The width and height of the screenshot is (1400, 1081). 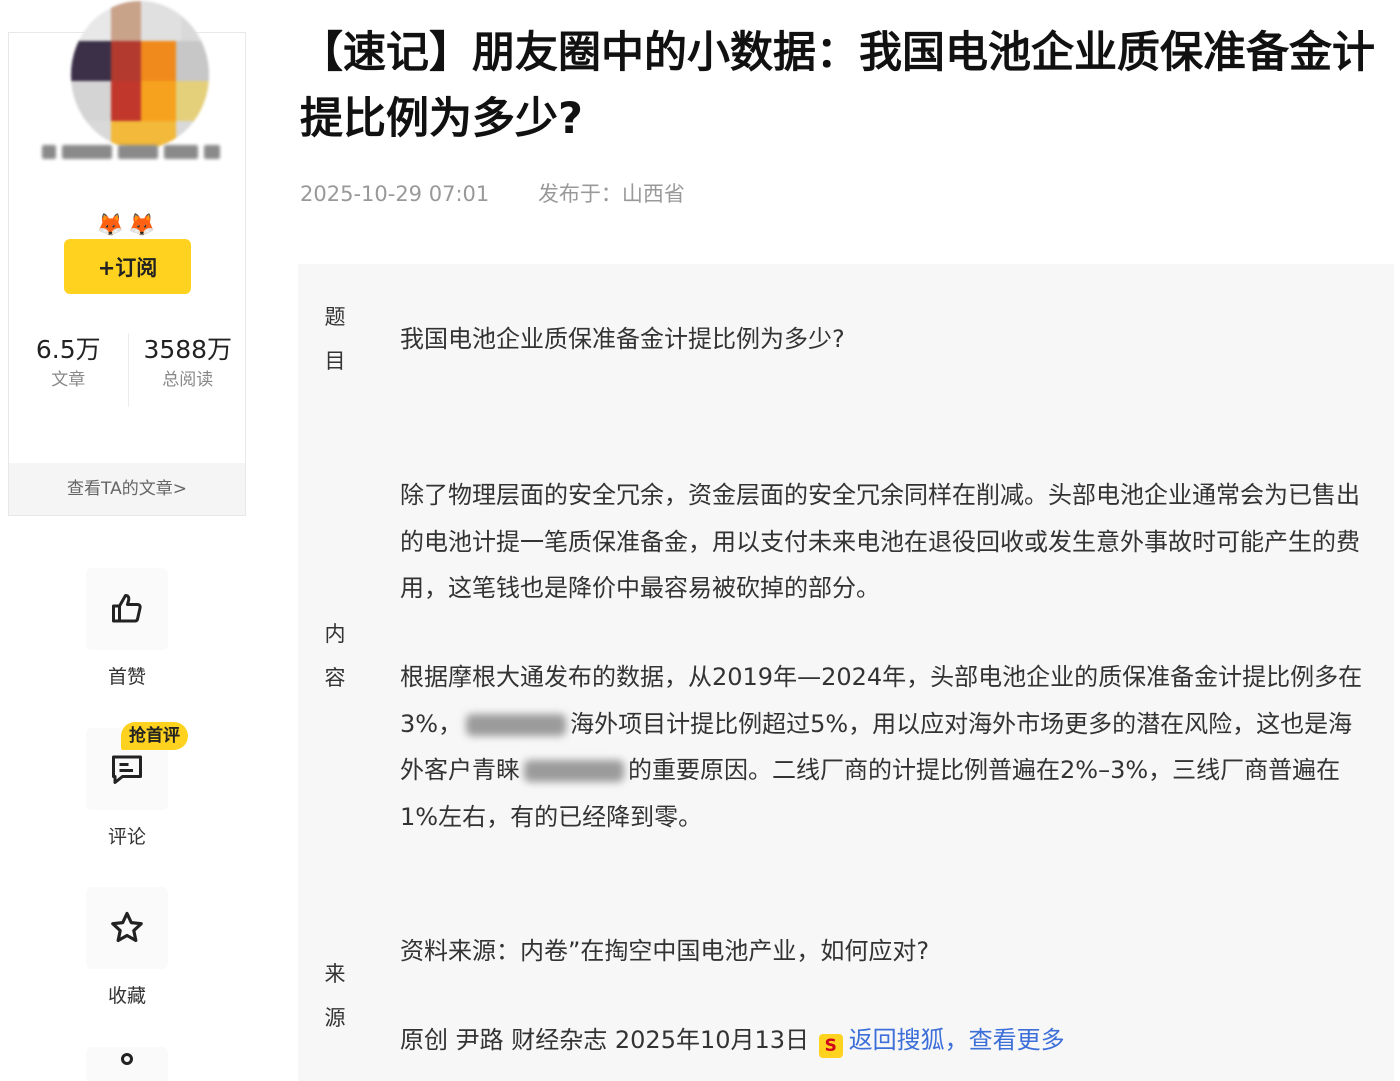 I want to click on label-source-char-1: 来, so click(x=335, y=974).